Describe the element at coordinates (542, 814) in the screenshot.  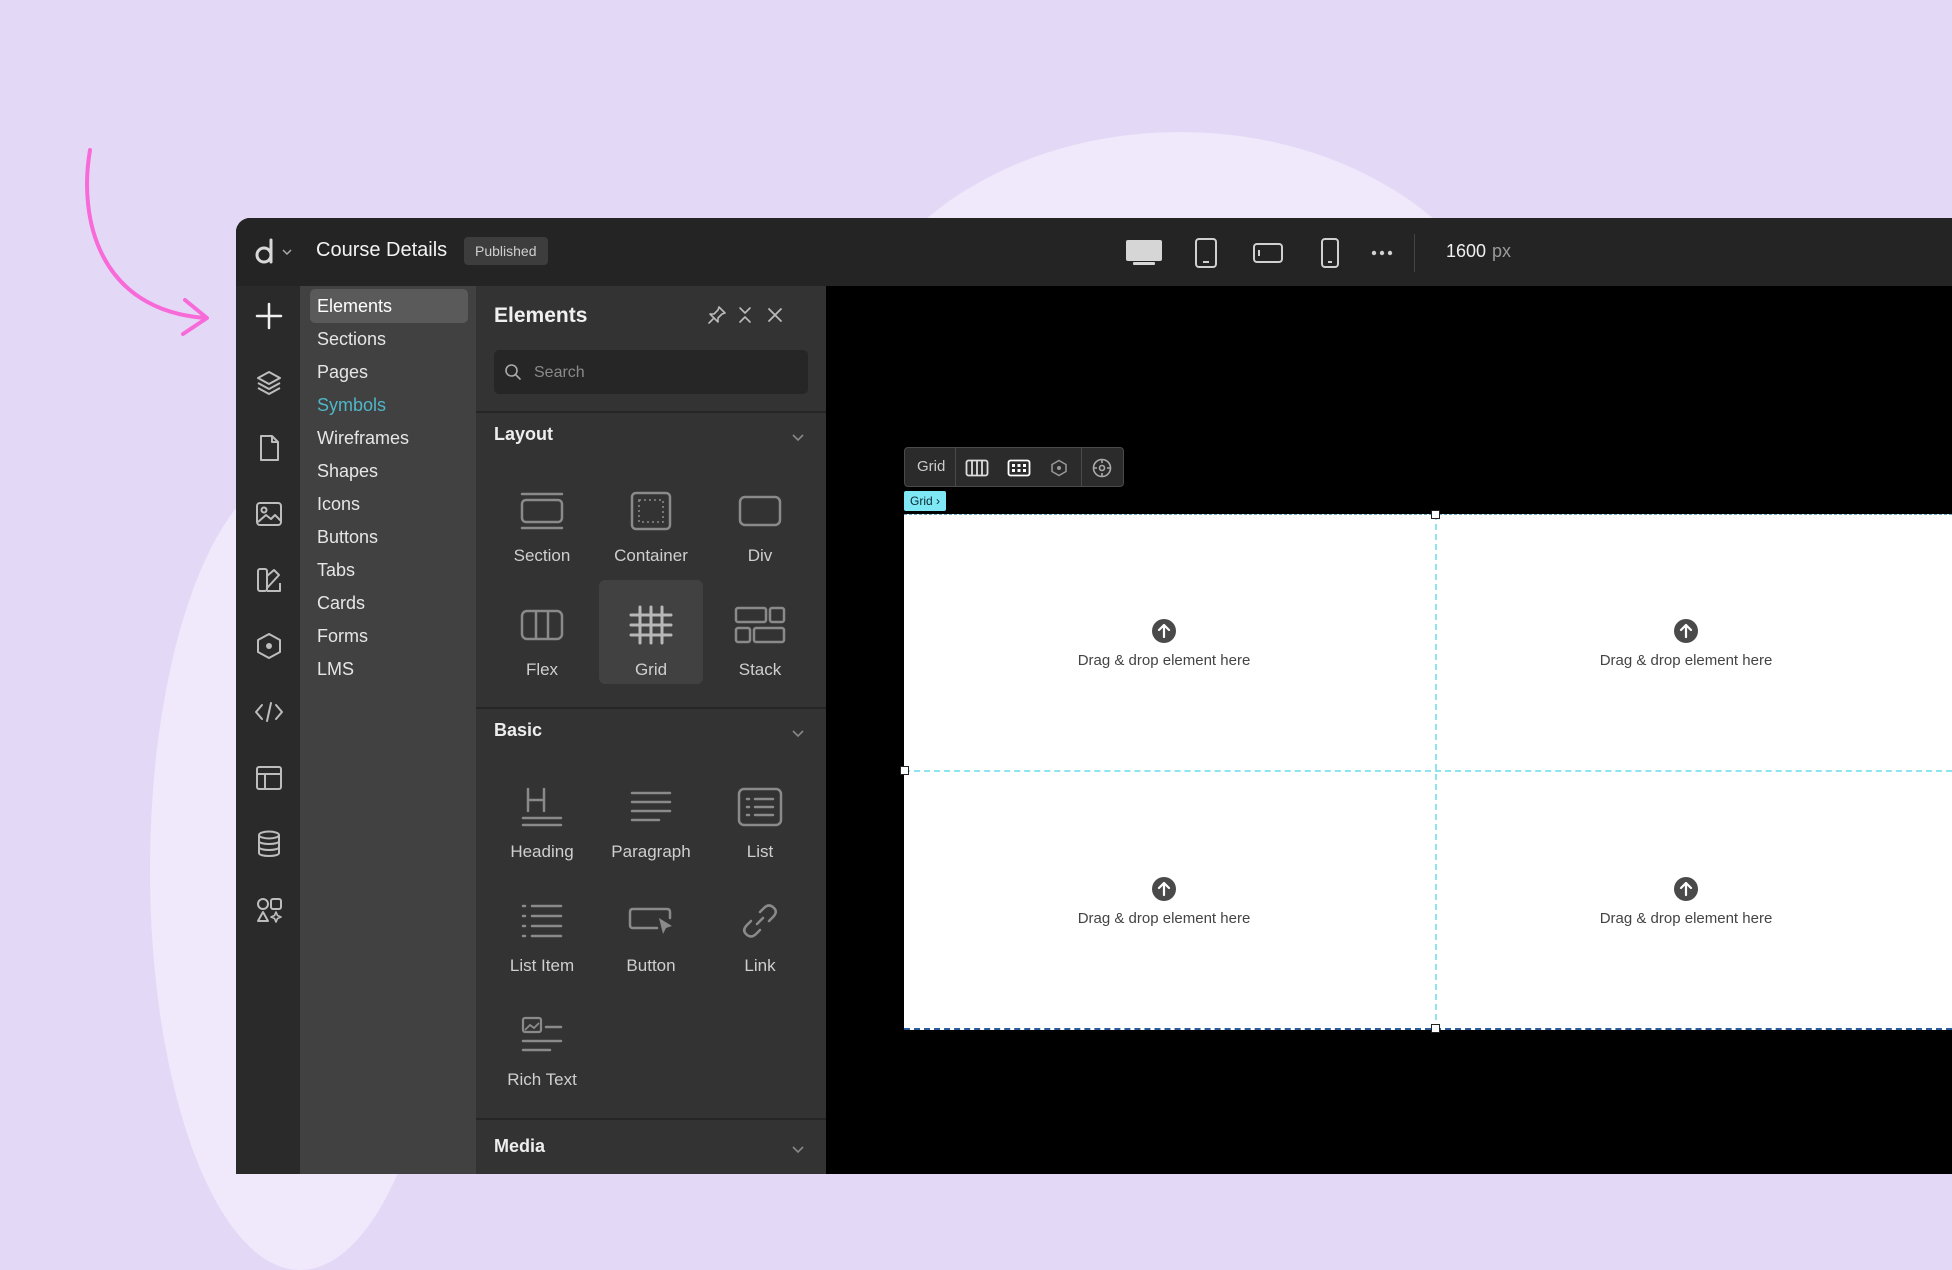
I see `element-tile-heading: Heading` at that location.